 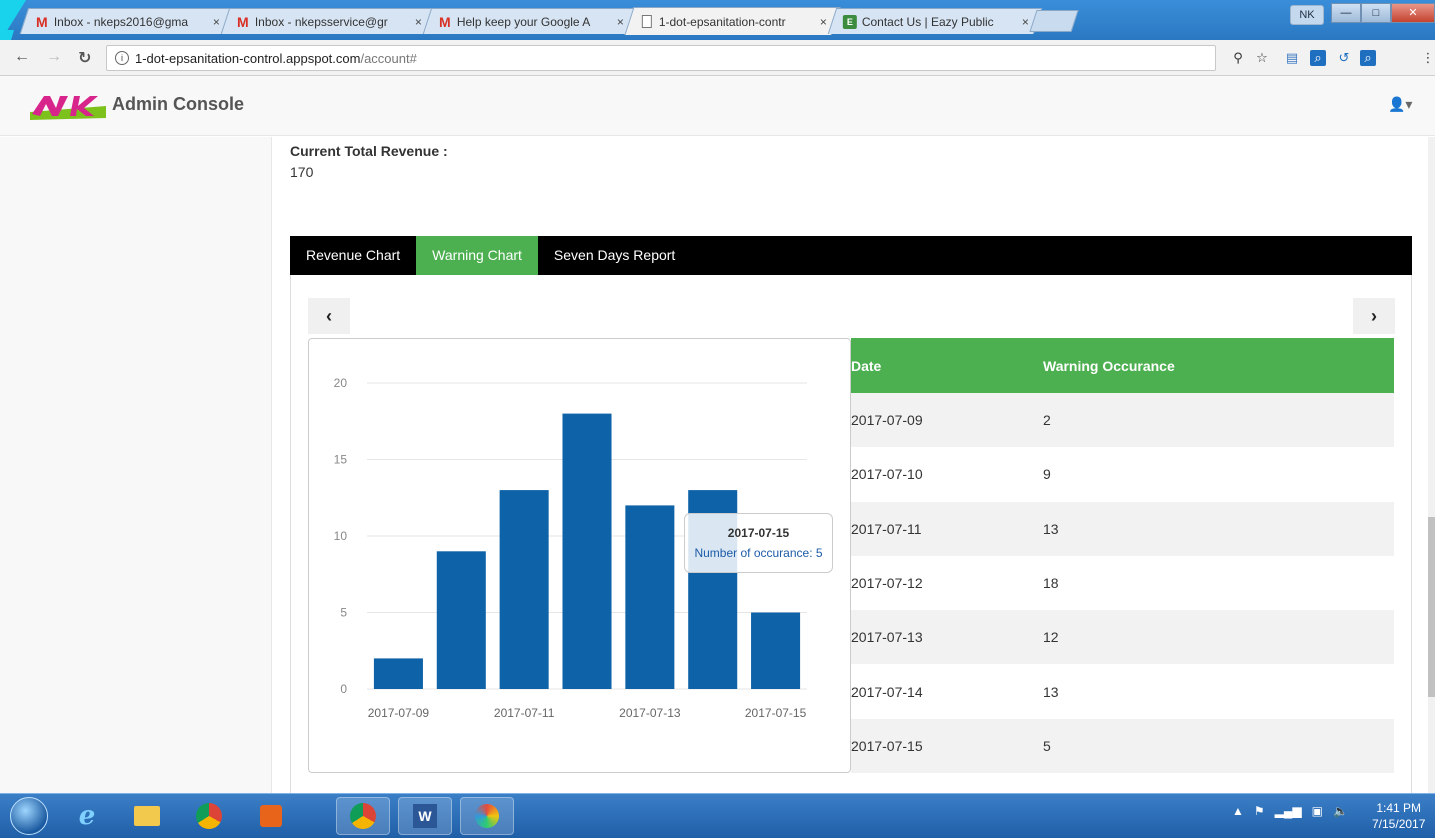 What do you see at coordinates (363, 816) in the screenshot?
I see `chrome-open-icon` at bounding box center [363, 816].